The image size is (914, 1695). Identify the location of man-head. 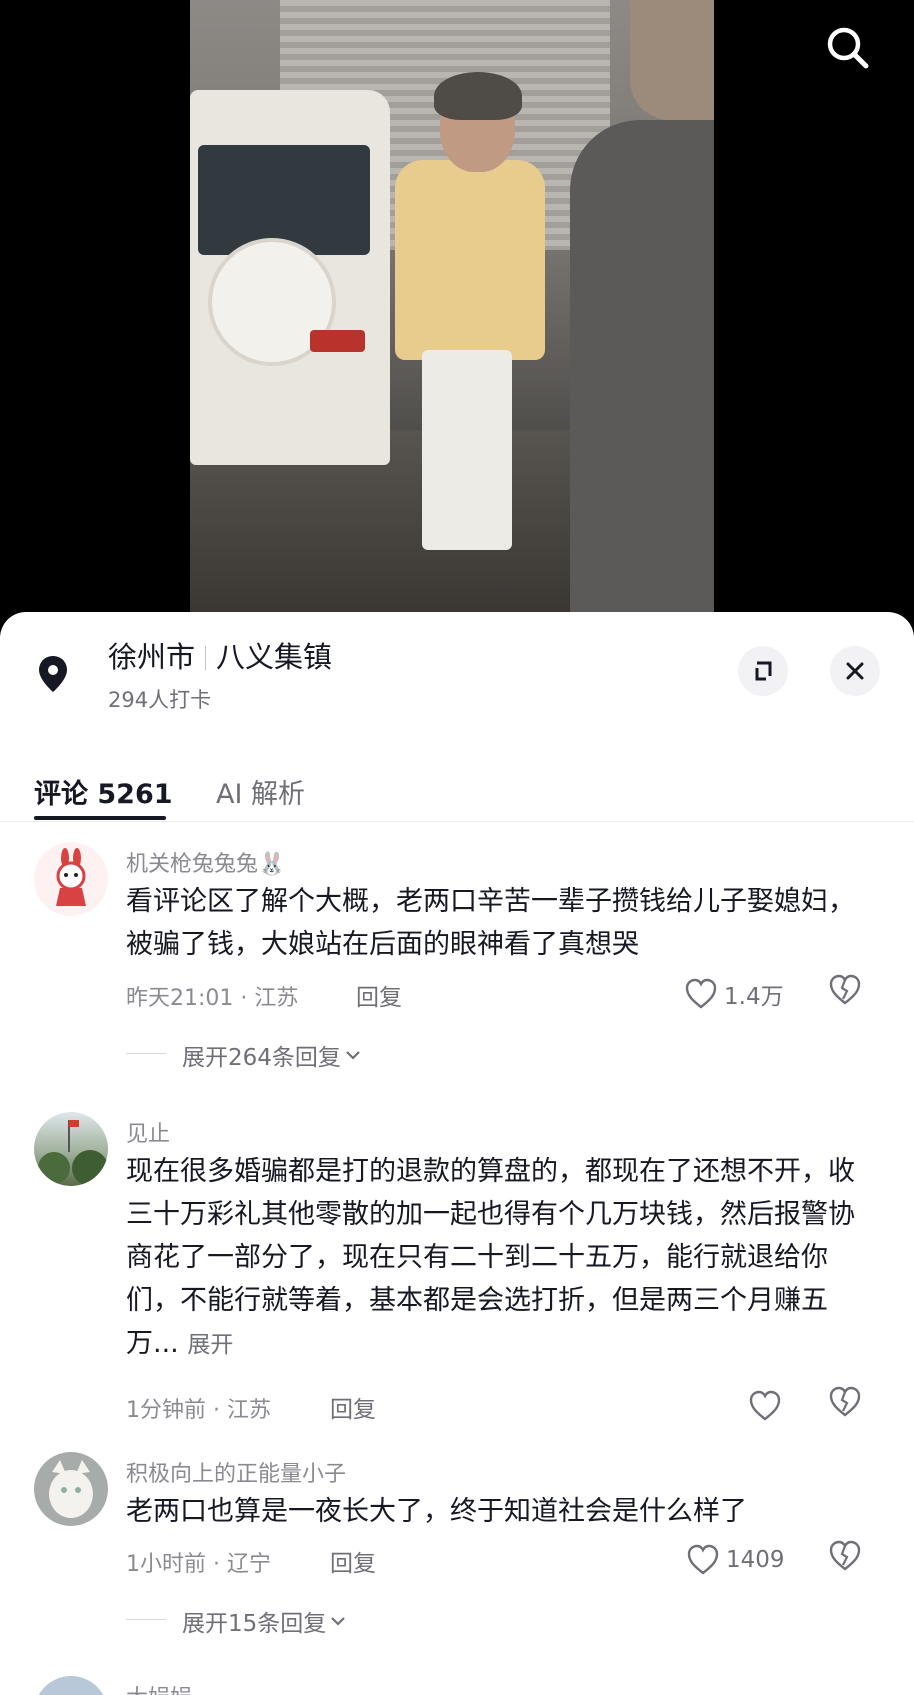
(672, 60).